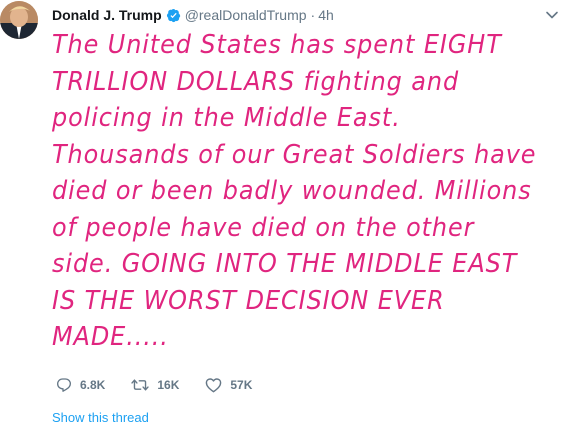  I want to click on reply-icon, so click(64, 385).